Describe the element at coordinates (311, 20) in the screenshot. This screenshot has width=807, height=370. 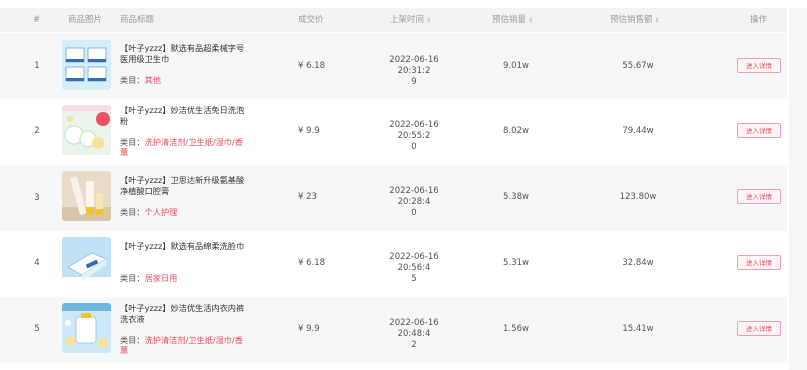
I see `col-price: 成交价` at that location.